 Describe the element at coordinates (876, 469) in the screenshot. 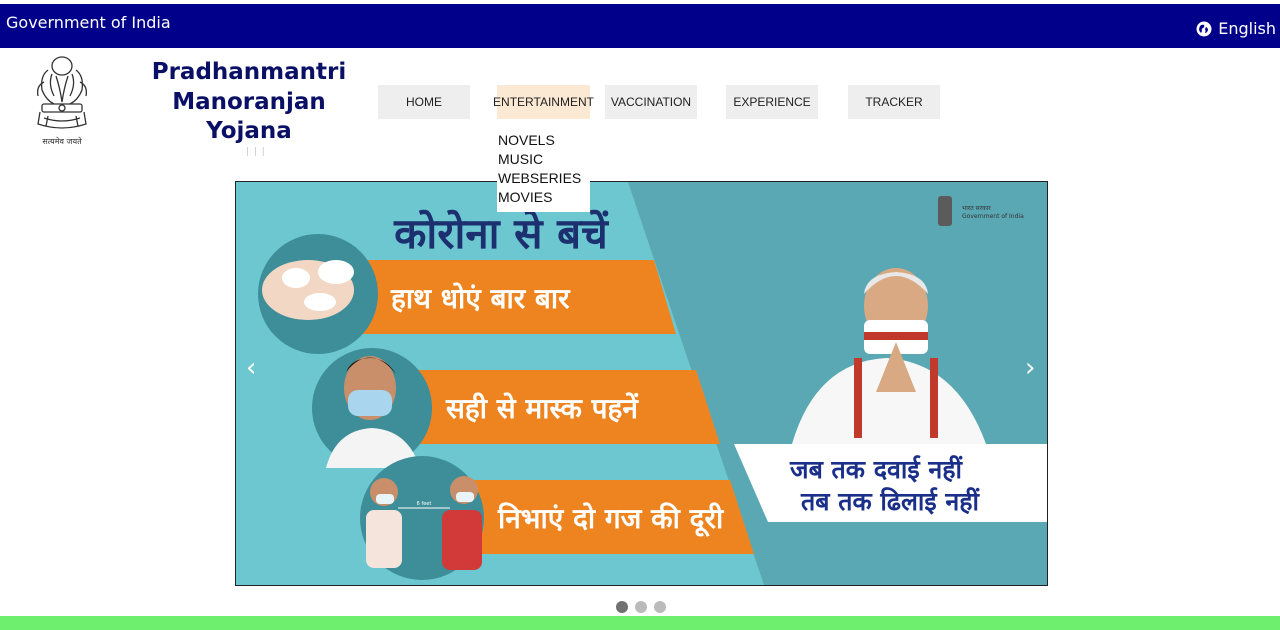

I see `slogan-line-1: जब तक दवाई नहीं` at that location.